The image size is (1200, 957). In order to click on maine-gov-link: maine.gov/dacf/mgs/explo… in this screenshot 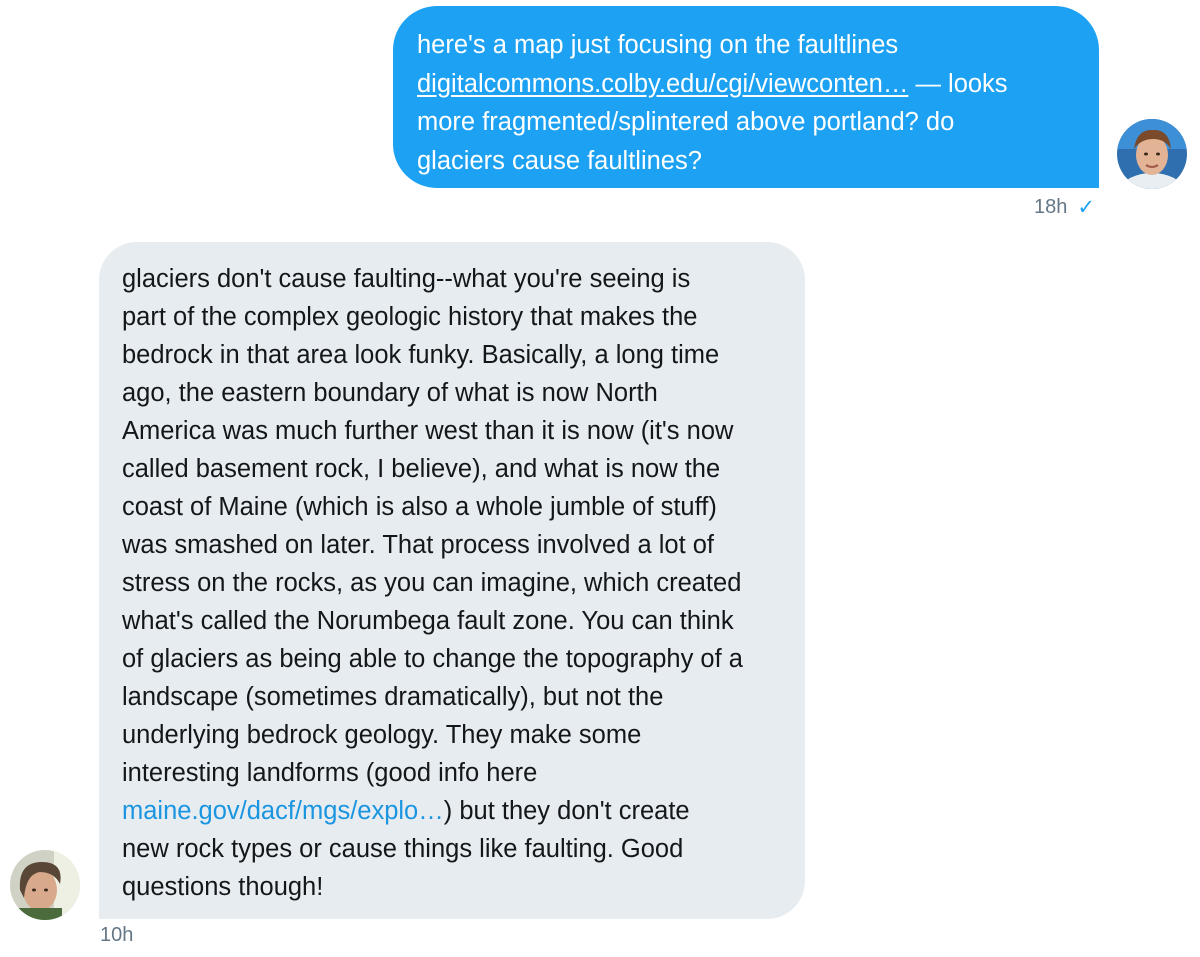, I will do `click(283, 811)`.